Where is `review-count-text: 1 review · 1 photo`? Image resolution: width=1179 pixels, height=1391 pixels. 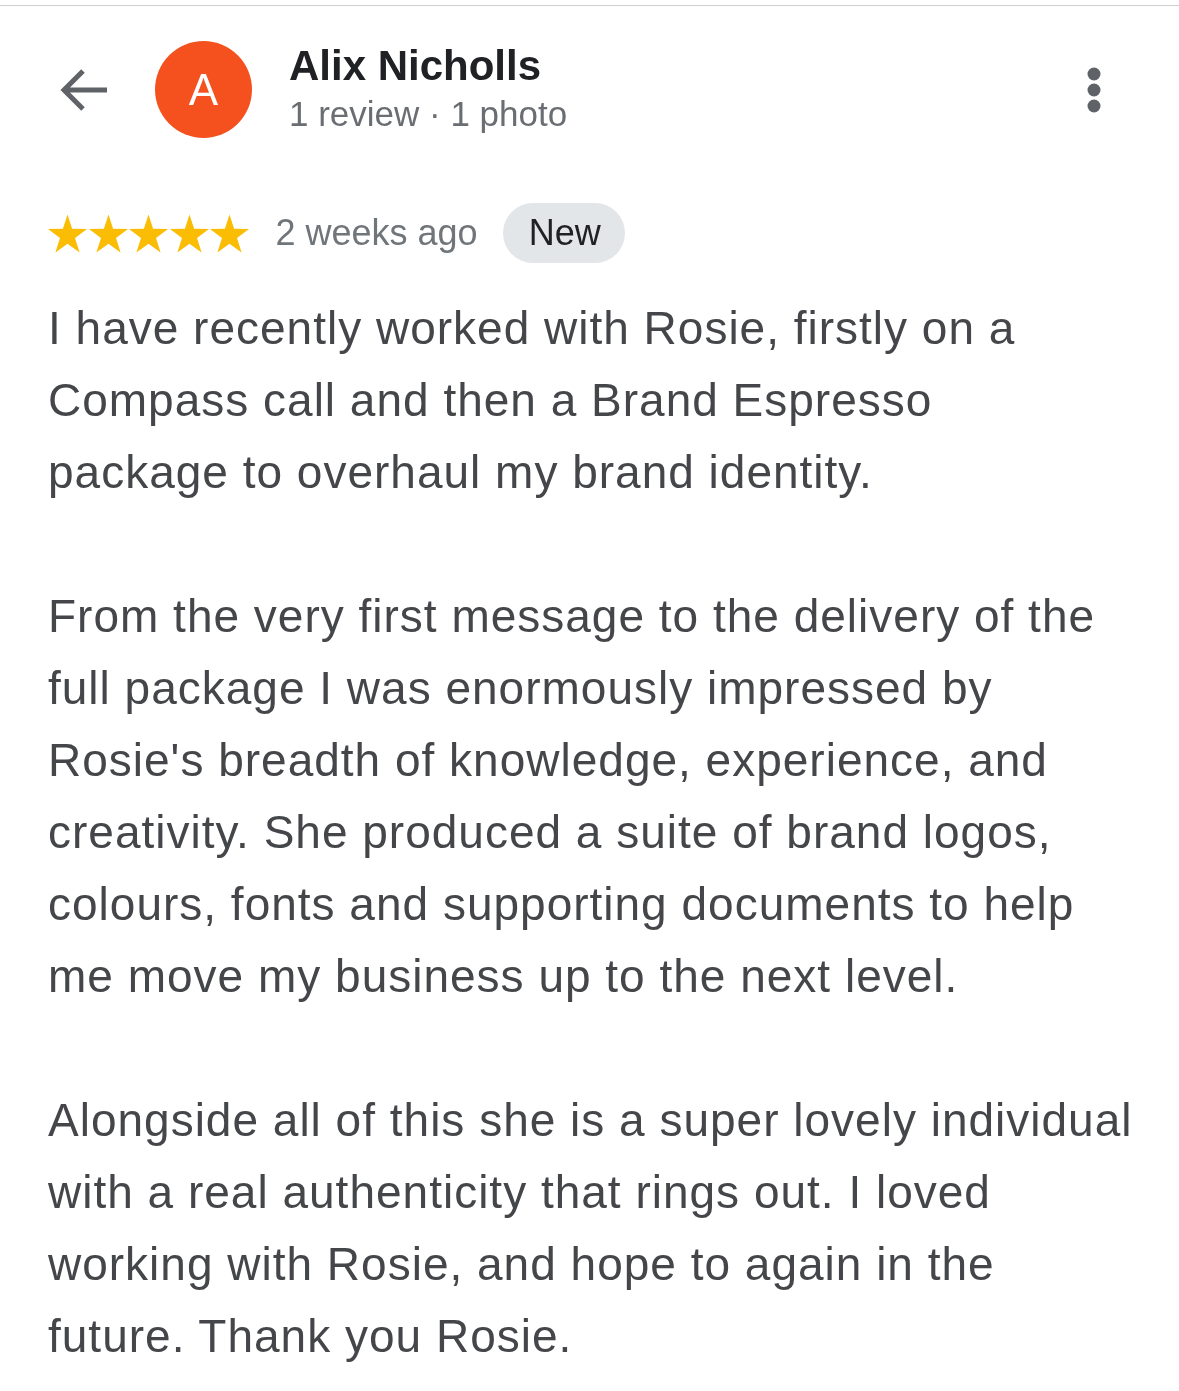
review-count-text: 1 review · 1 photo is located at coordinates (429, 114).